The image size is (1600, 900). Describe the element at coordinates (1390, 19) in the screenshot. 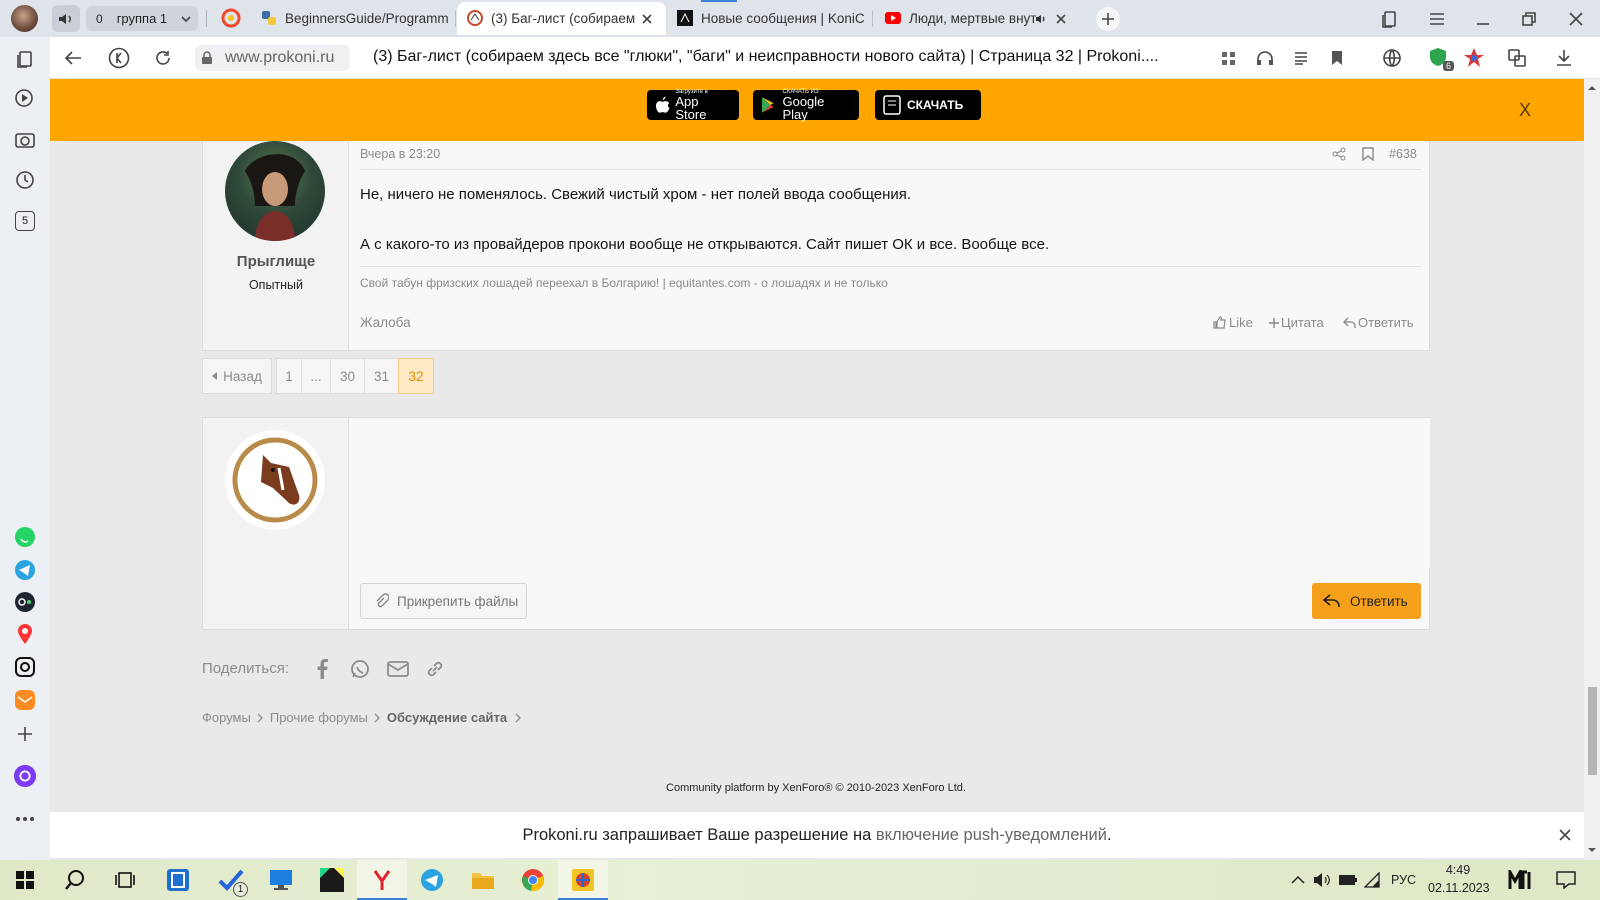

I see `collections-icon` at that location.